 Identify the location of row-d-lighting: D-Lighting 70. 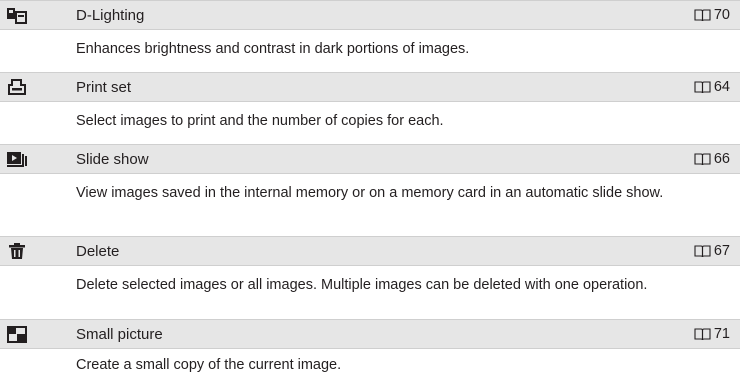
(370, 15).